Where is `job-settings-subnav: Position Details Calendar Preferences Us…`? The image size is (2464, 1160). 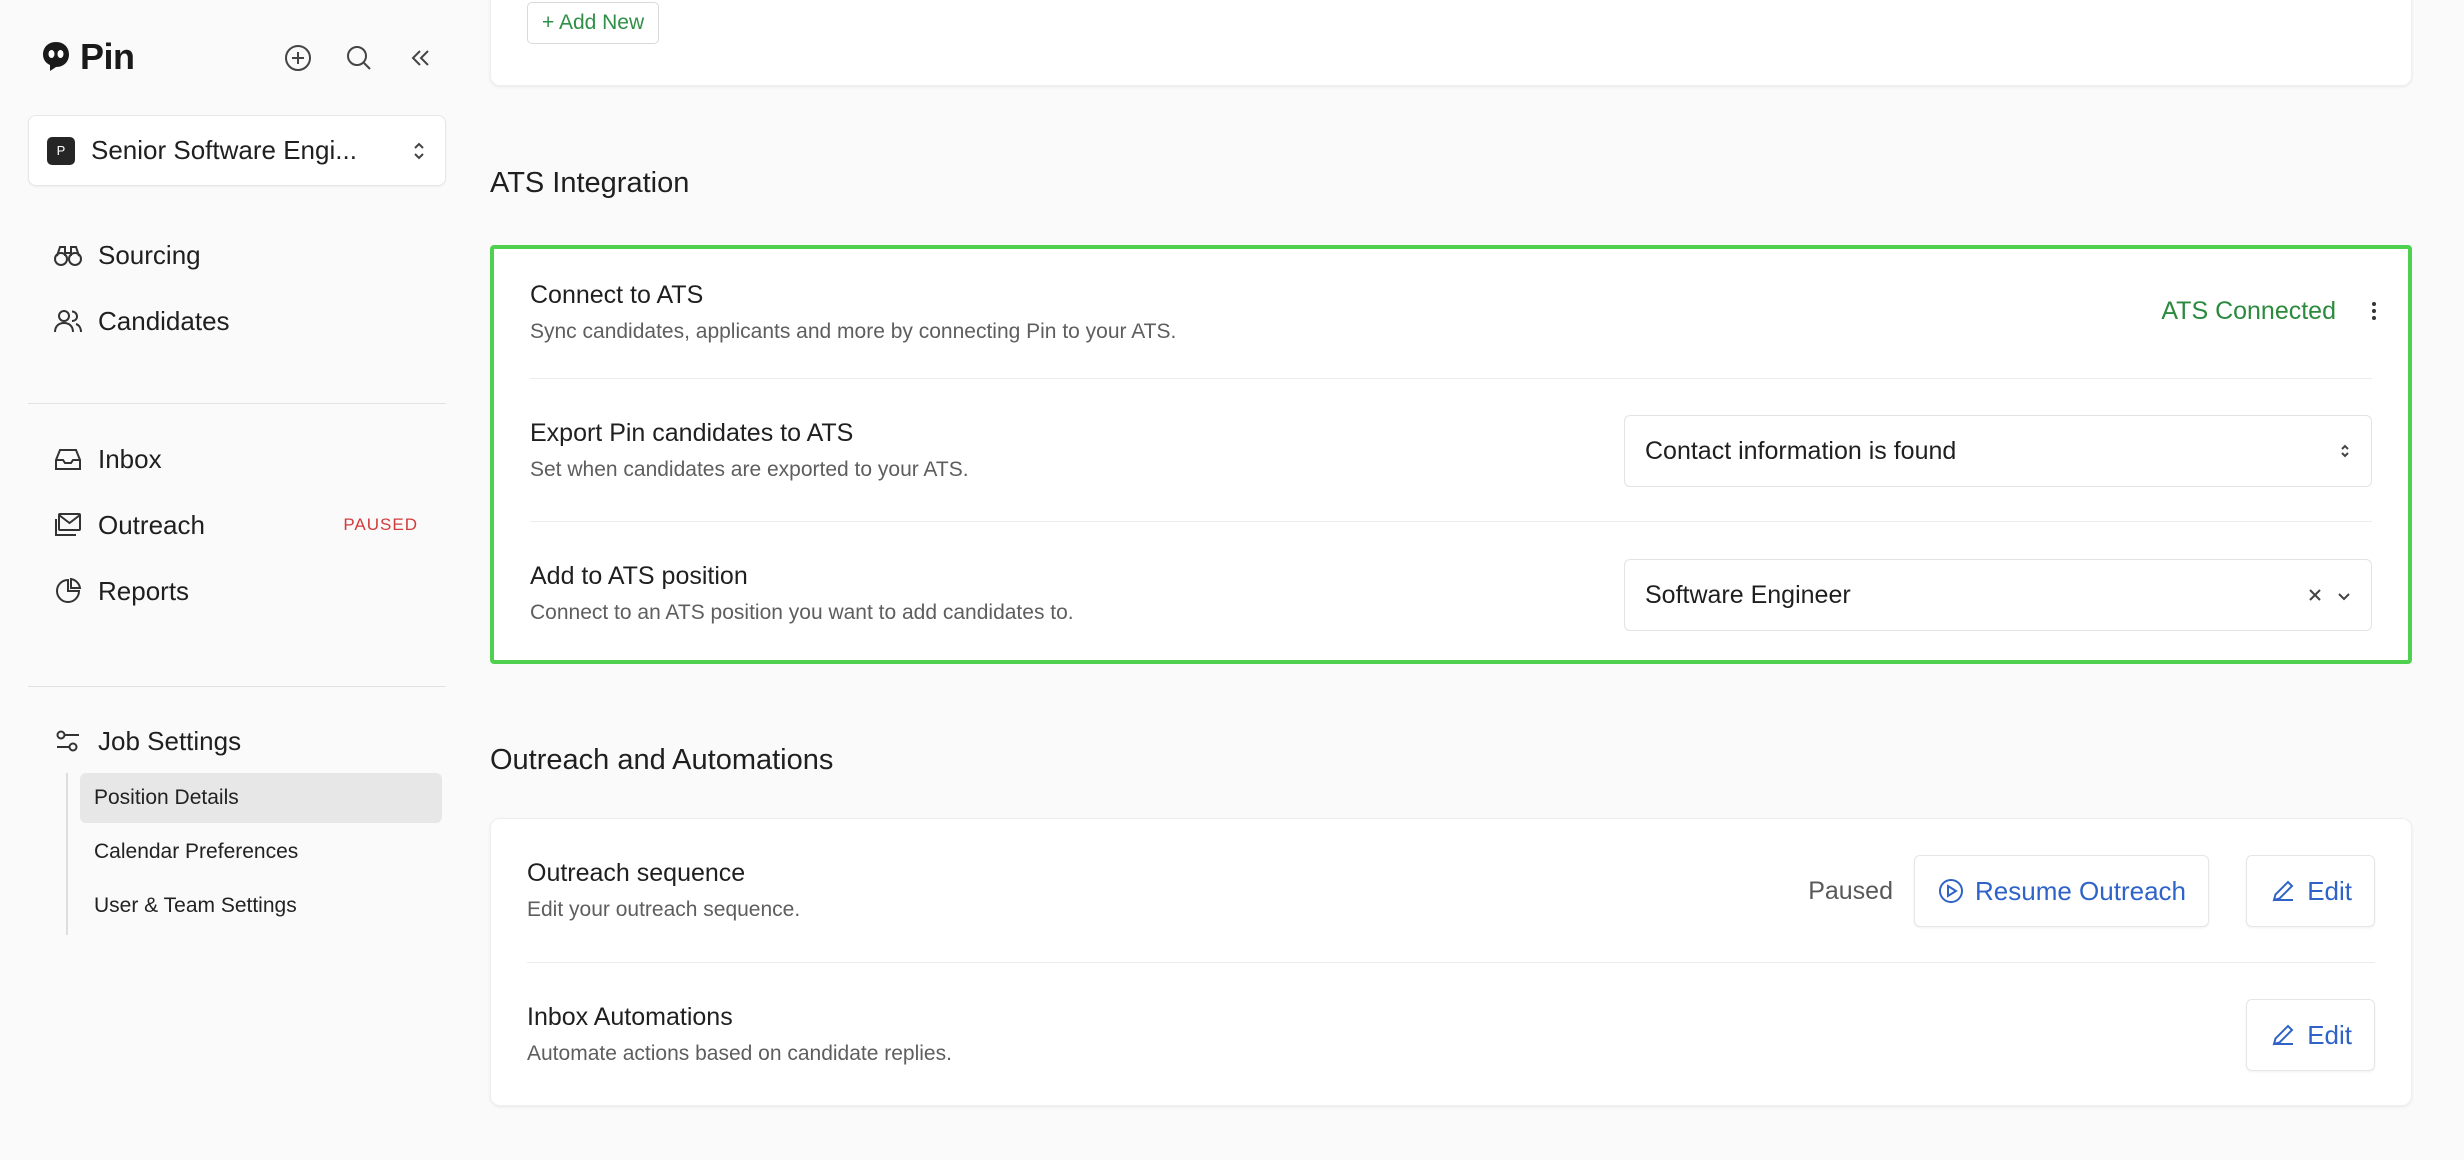
job-settings-subnav: Position Details Calendar Preferences Us… is located at coordinates (254, 854).